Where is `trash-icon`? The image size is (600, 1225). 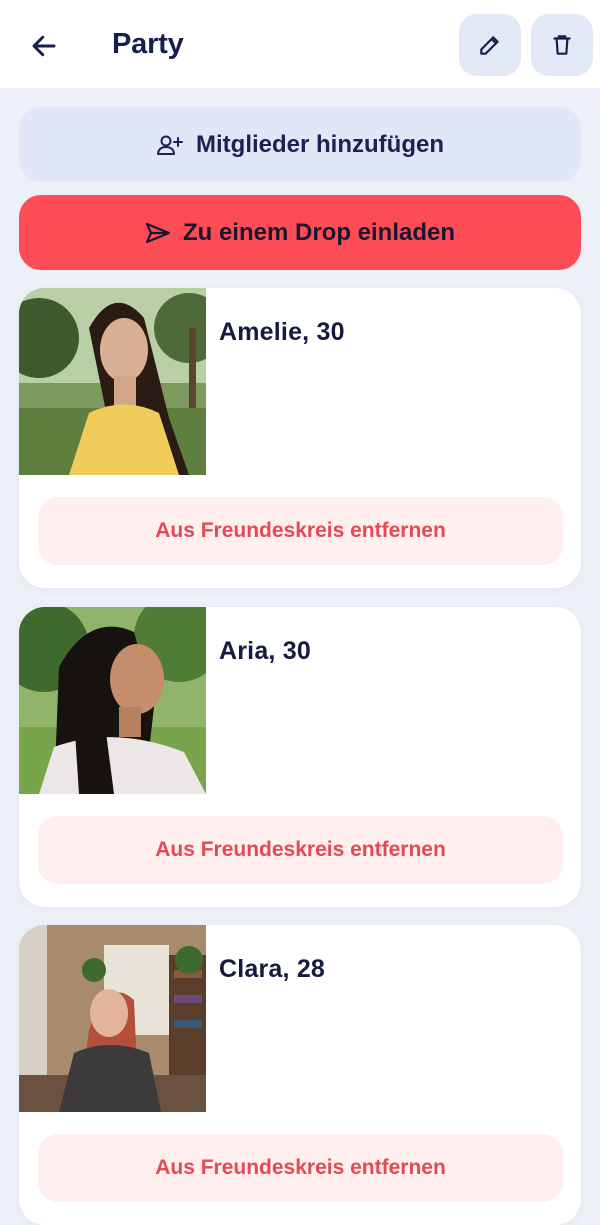
trash-icon is located at coordinates (562, 45).